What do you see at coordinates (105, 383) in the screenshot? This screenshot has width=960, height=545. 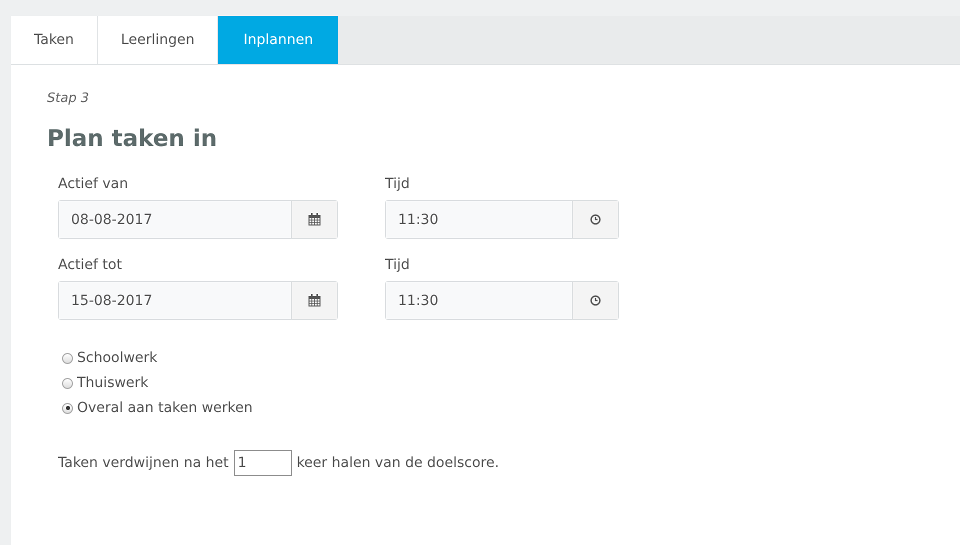 I see `radio-option: Thuiswerk` at bounding box center [105, 383].